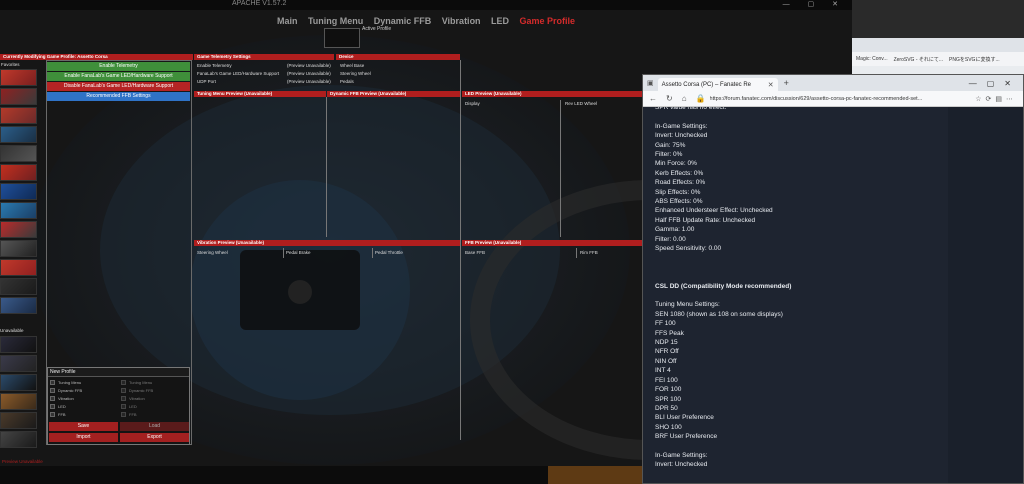  What do you see at coordinates (668, 390) in the screenshot?
I see `post-line: FOR 100` at bounding box center [668, 390].